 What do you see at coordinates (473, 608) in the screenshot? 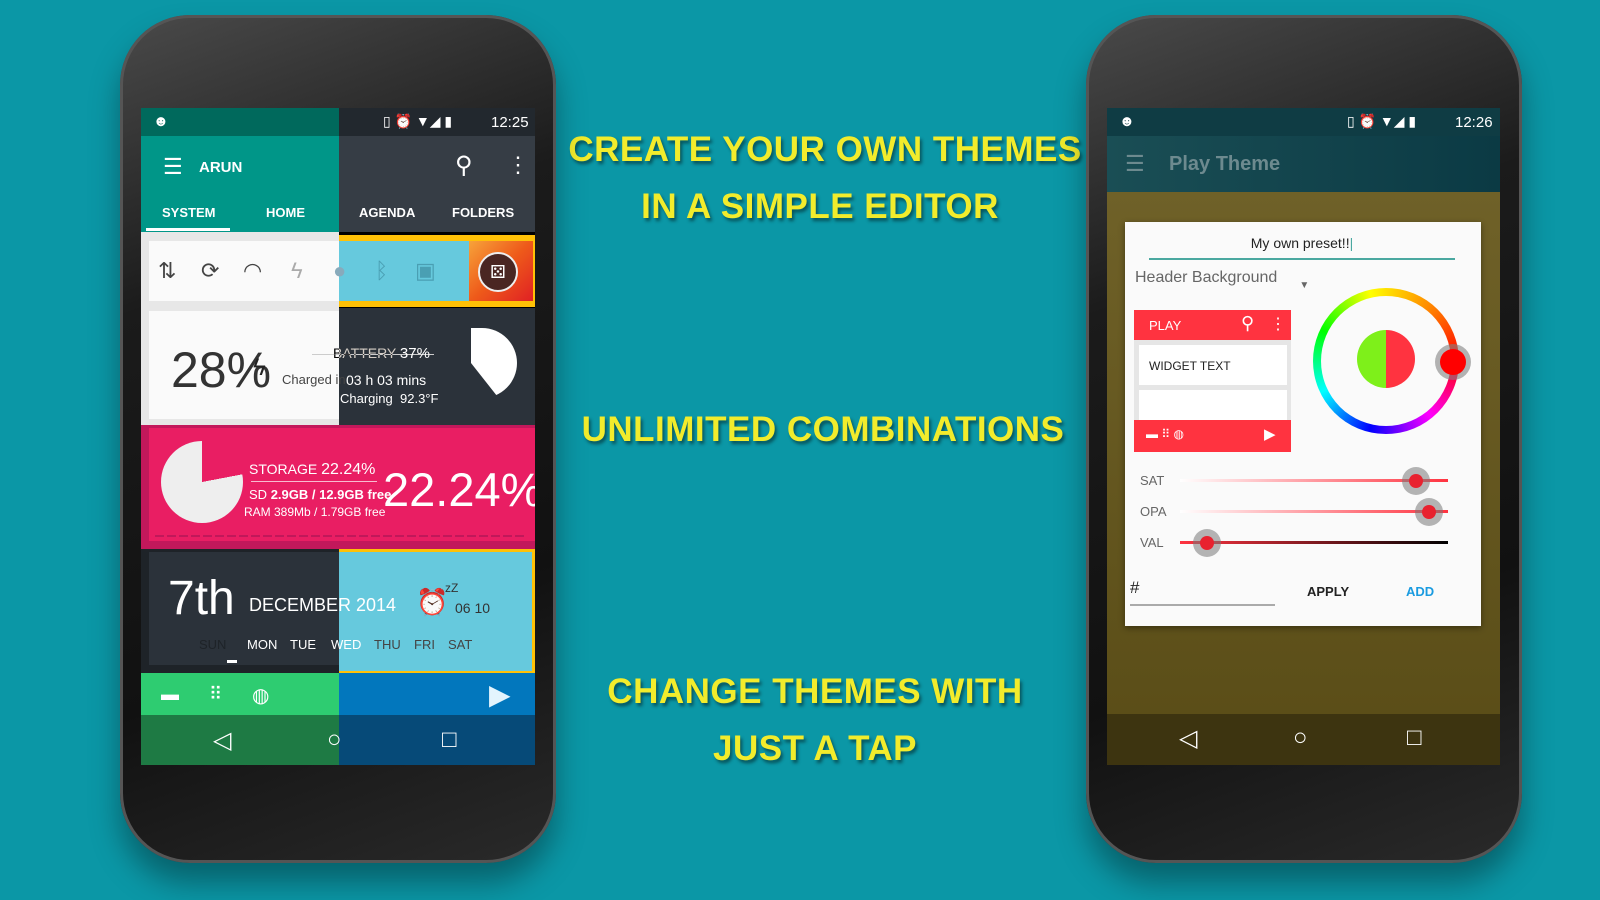
I see `alarm-time: 06 10` at bounding box center [473, 608].